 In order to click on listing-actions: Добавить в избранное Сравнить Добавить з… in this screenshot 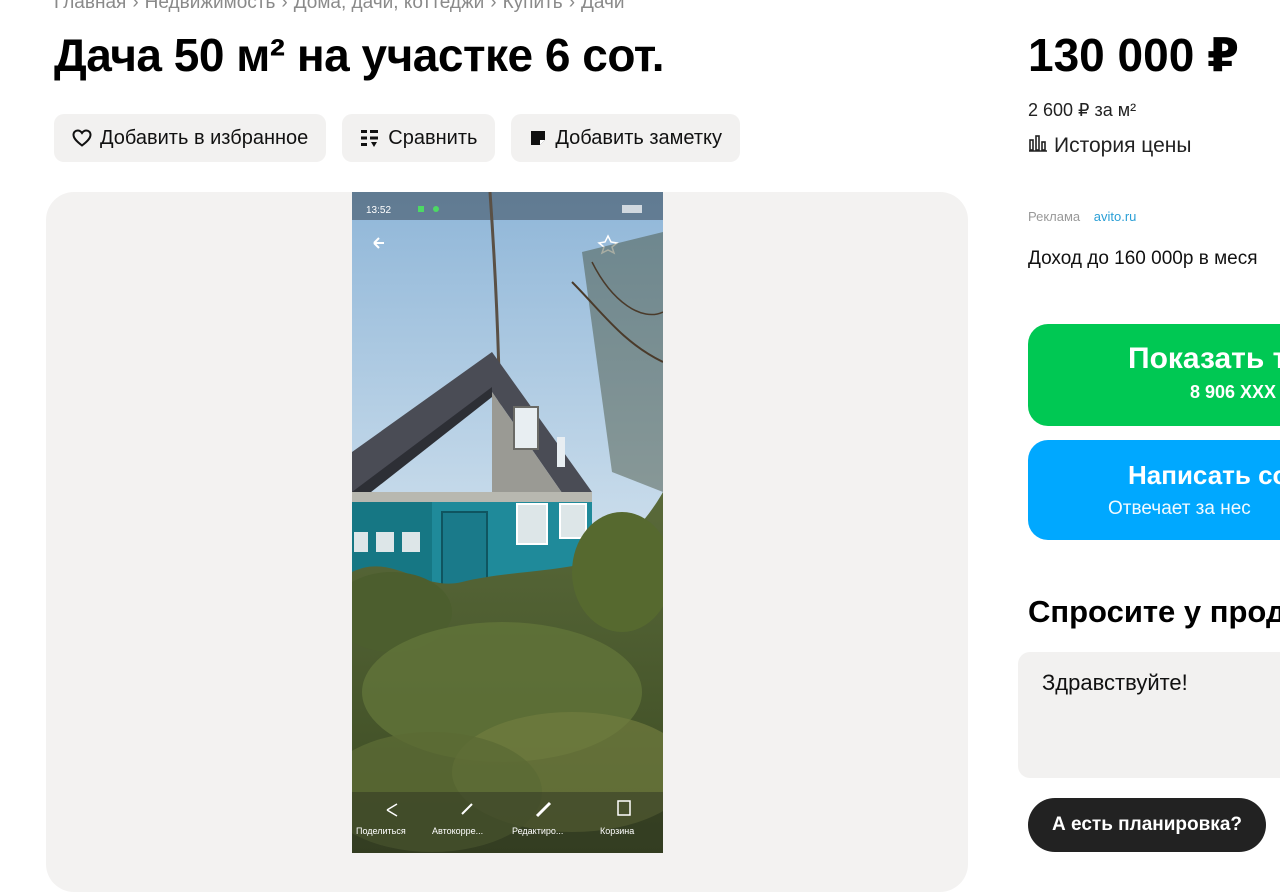, I will do `click(397, 138)`.